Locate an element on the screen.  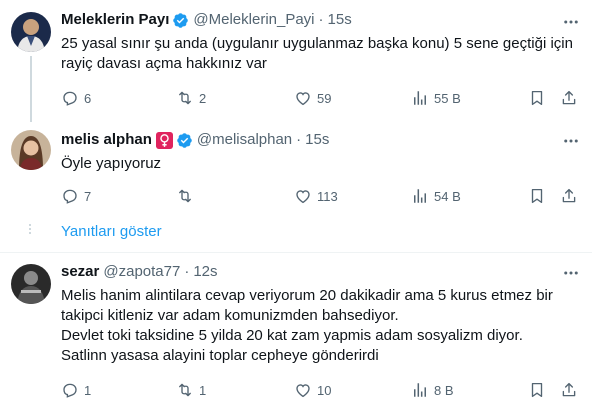
reply-button: 6 is located at coordinates (76, 98).